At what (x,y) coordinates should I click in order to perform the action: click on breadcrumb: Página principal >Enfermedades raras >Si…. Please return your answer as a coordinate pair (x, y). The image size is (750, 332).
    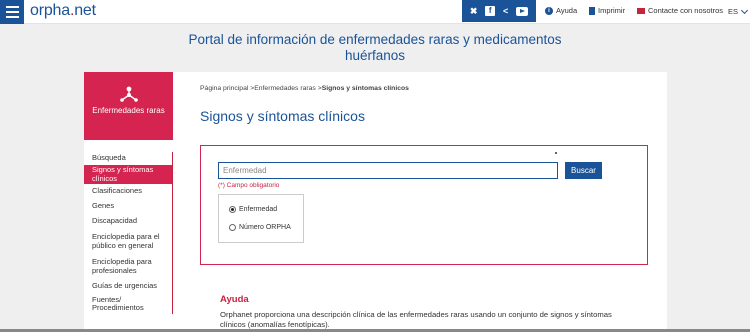
    Looking at the image, I should click on (304, 88).